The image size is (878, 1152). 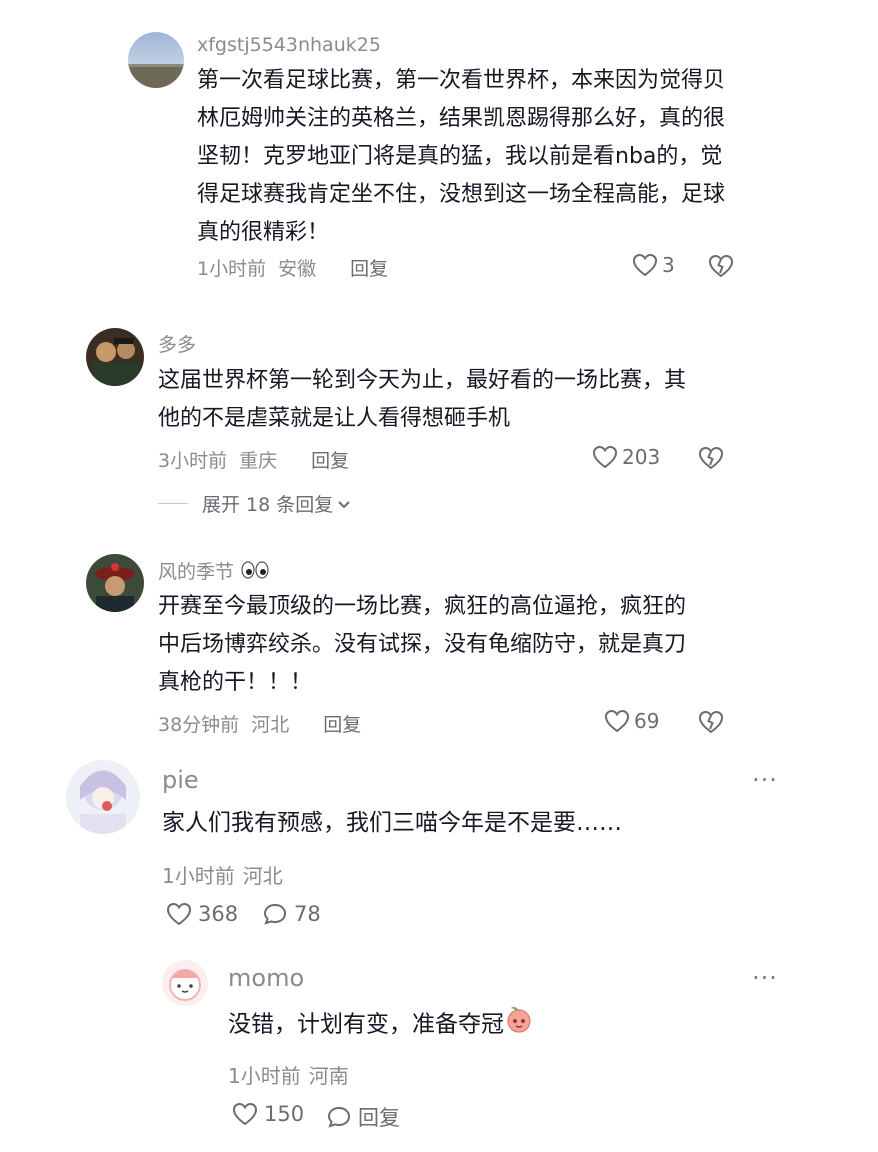 What do you see at coordinates (284, 1114) in the screenshot?
I see `like-count: 150` at bounding box center [284, 1114].